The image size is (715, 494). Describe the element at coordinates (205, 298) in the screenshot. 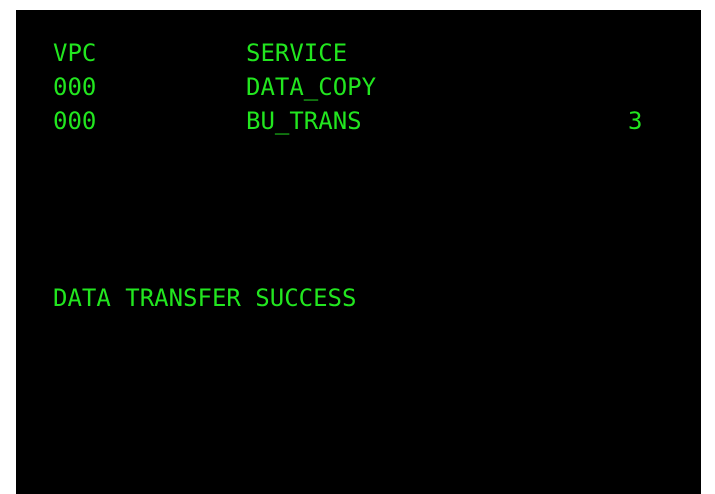

I see `status-message: DATA TRANSFER SUCCESS` at that location.